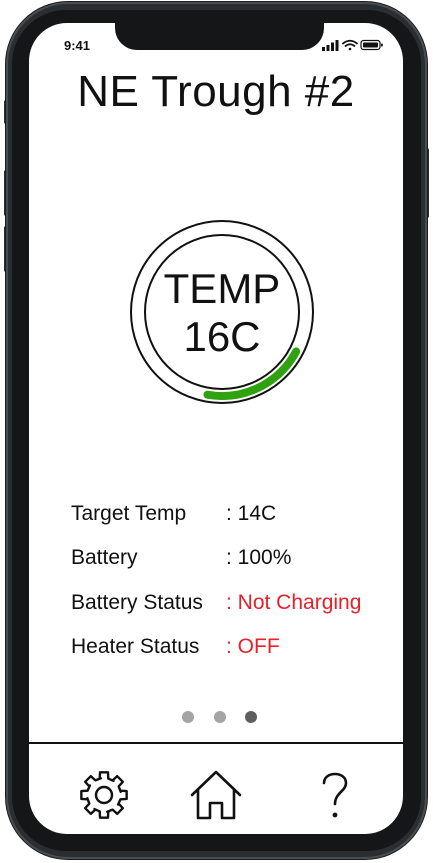  What do you see at coordinates (371, 45) in the screenshot?
I see `battery-icon` at bounding box center [371, 45].